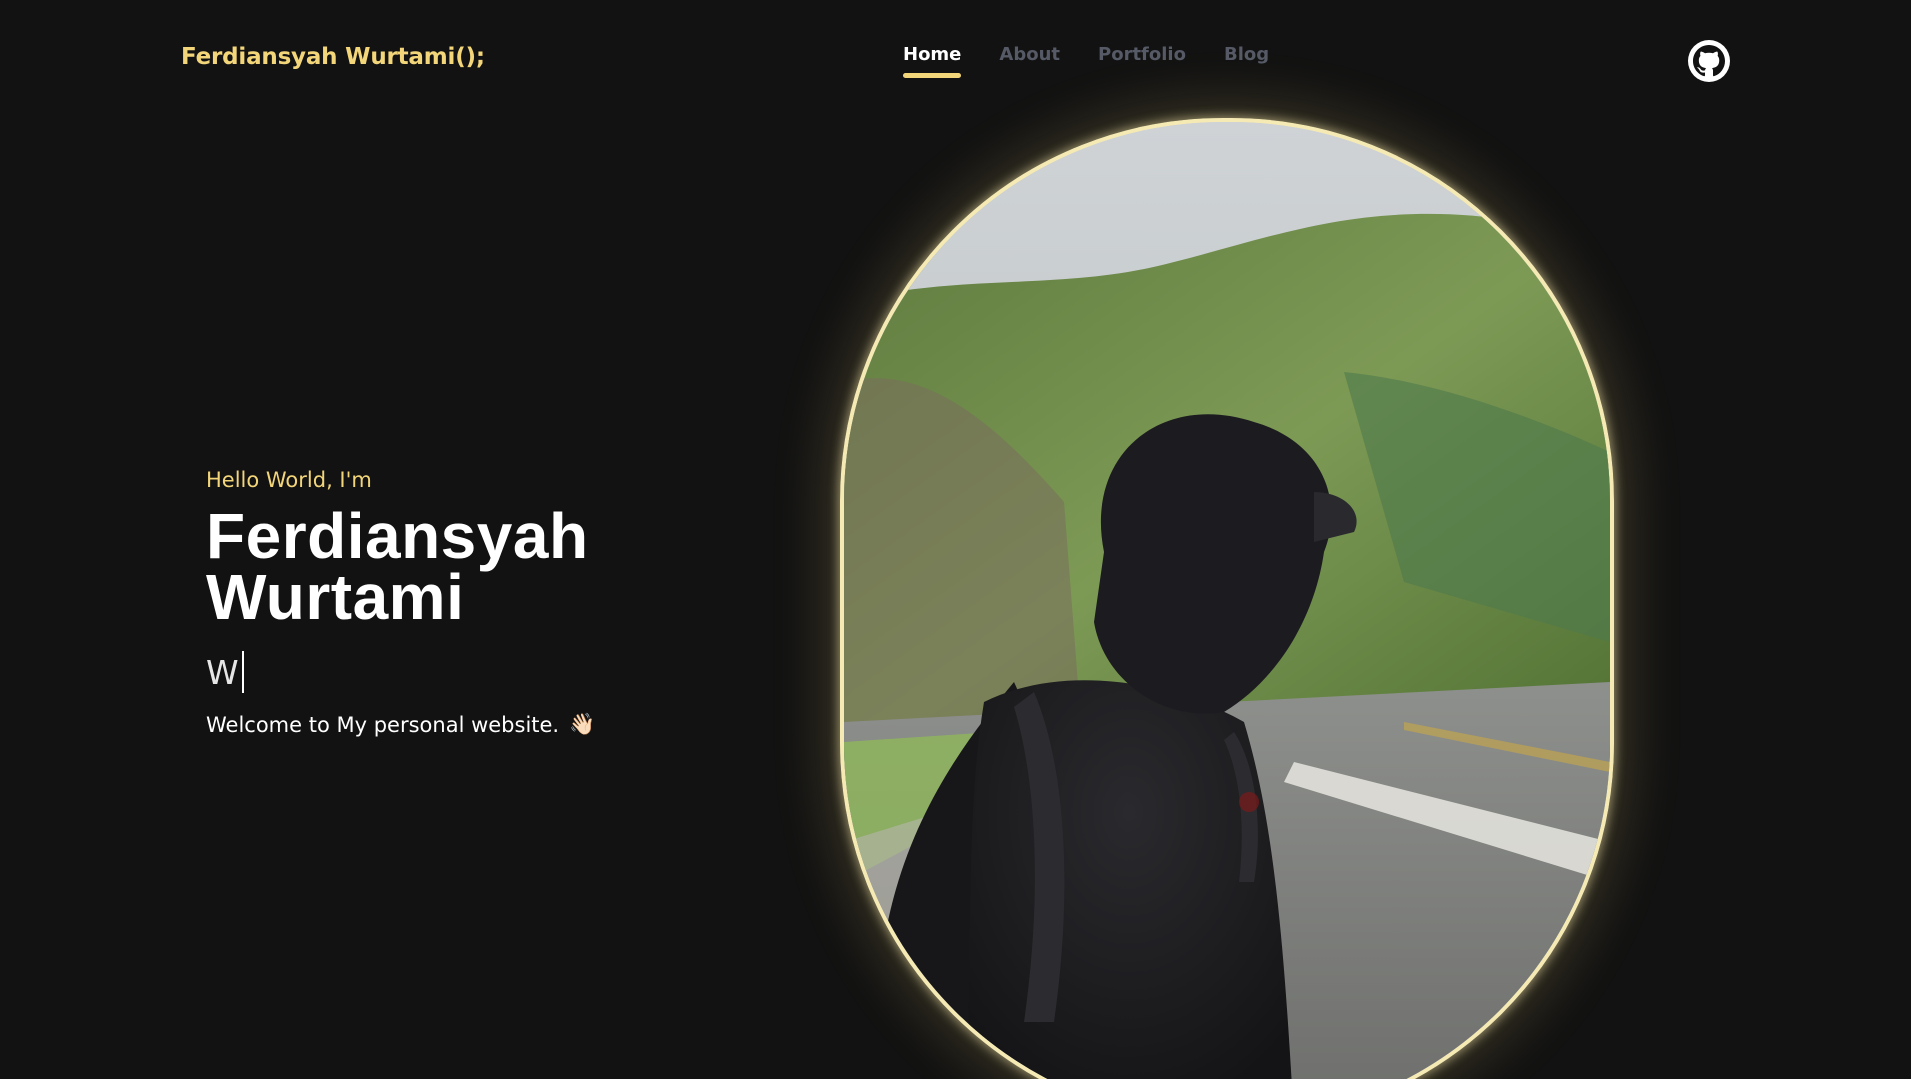  I want to click on nav-blog-label: Blog, so click(1246, 54).